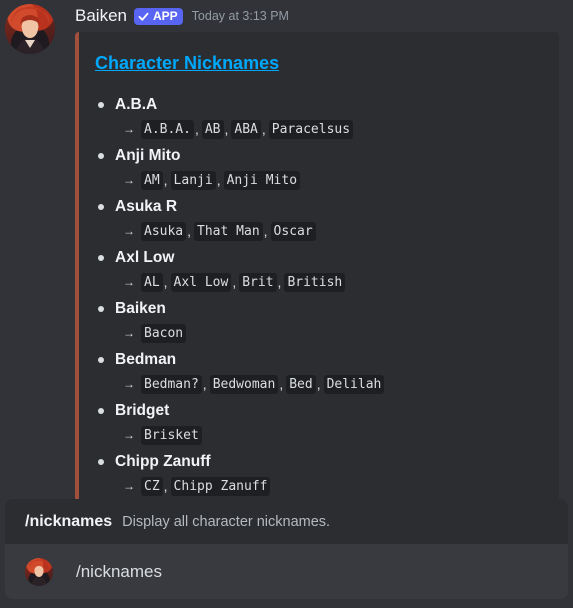 This screenshot has height=608, width=573. What do you see at coordinates (164, 231) in the screenshot?
I see `nickname-code: Asuka` at bounding box center [164, 231].